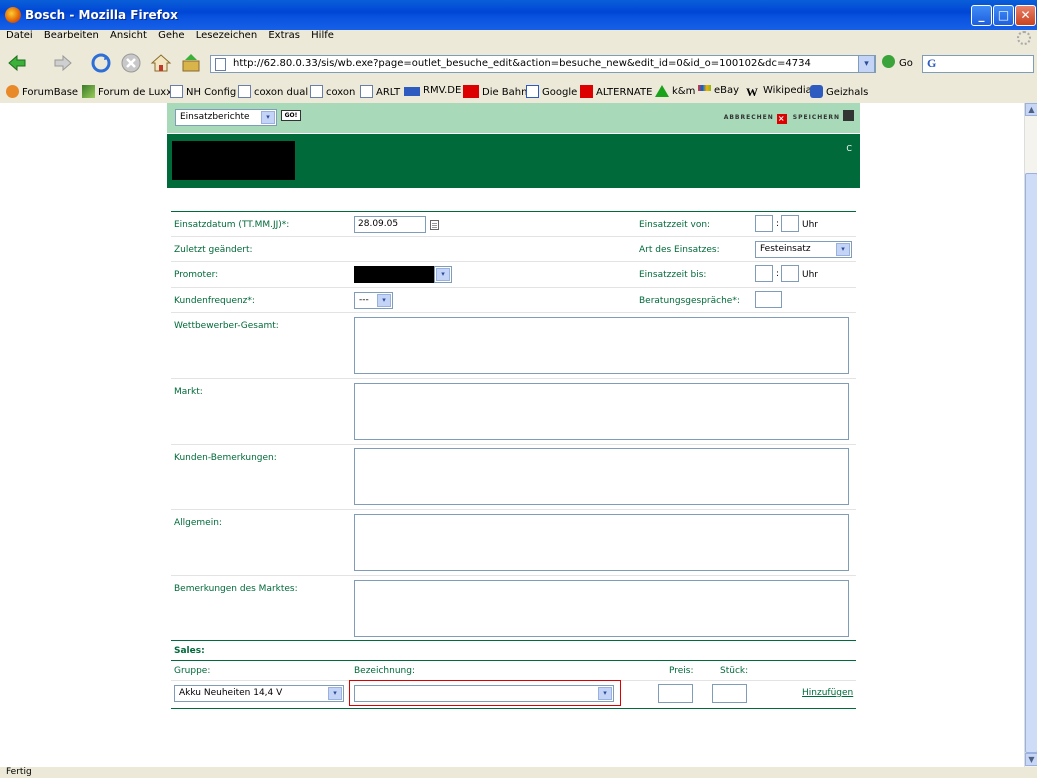 The width and height of the screenshot is (1037, 778). Describe the element at coordinates (63, 63) in the screenshot. I see `forward-icon` at that location.